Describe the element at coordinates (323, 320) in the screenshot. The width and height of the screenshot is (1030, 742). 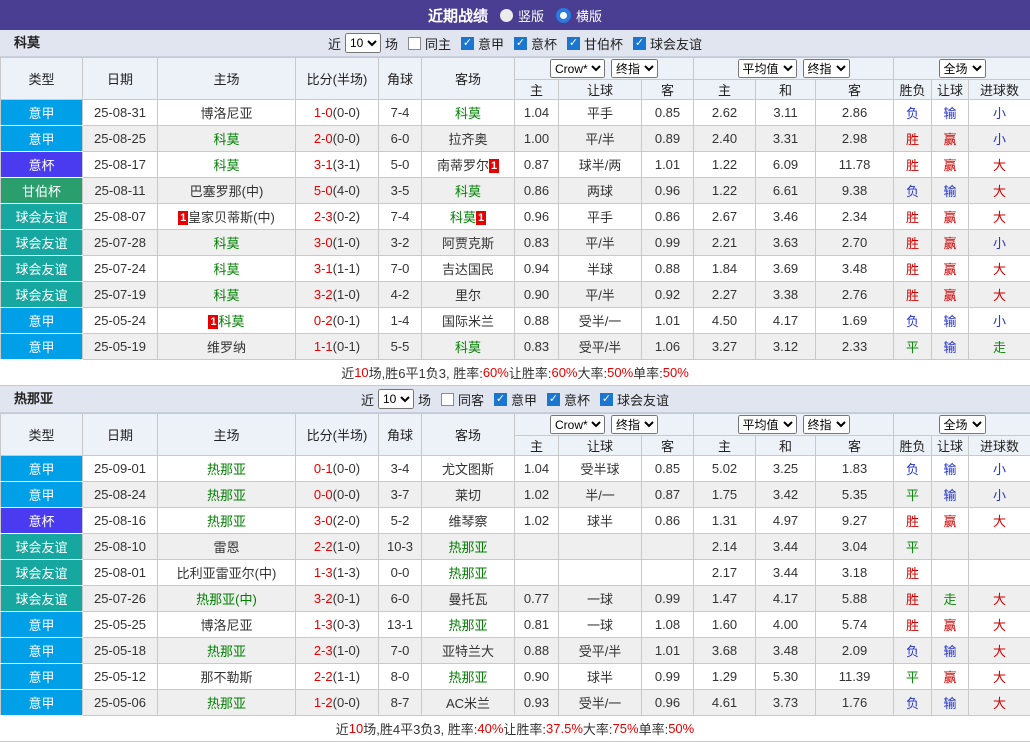
I see `fulltime-score: 0-2` at that location.